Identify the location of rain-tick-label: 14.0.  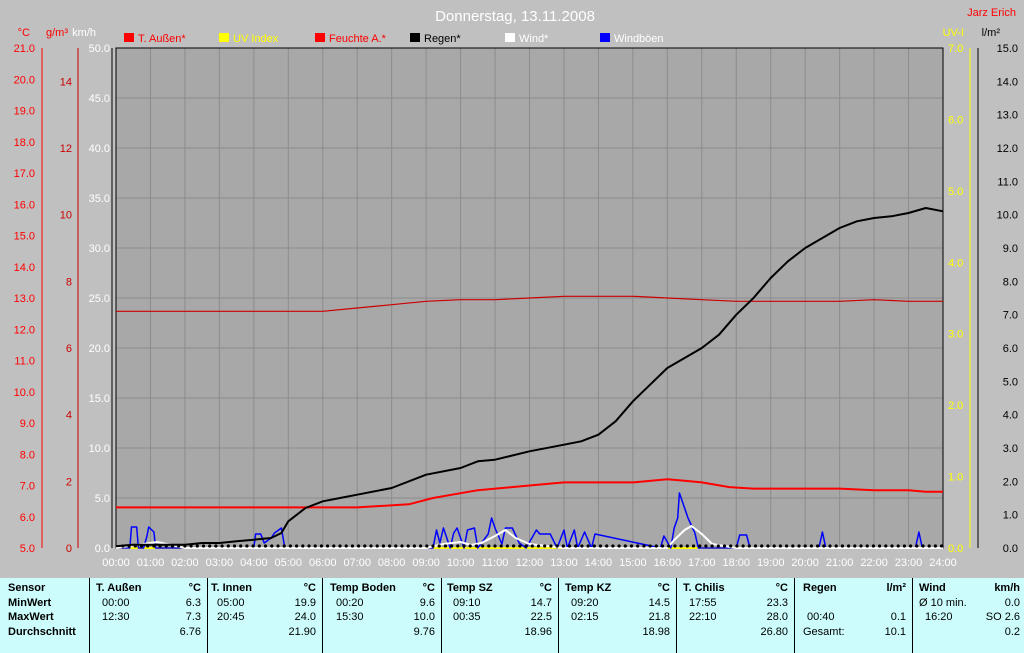
(1007, 82).